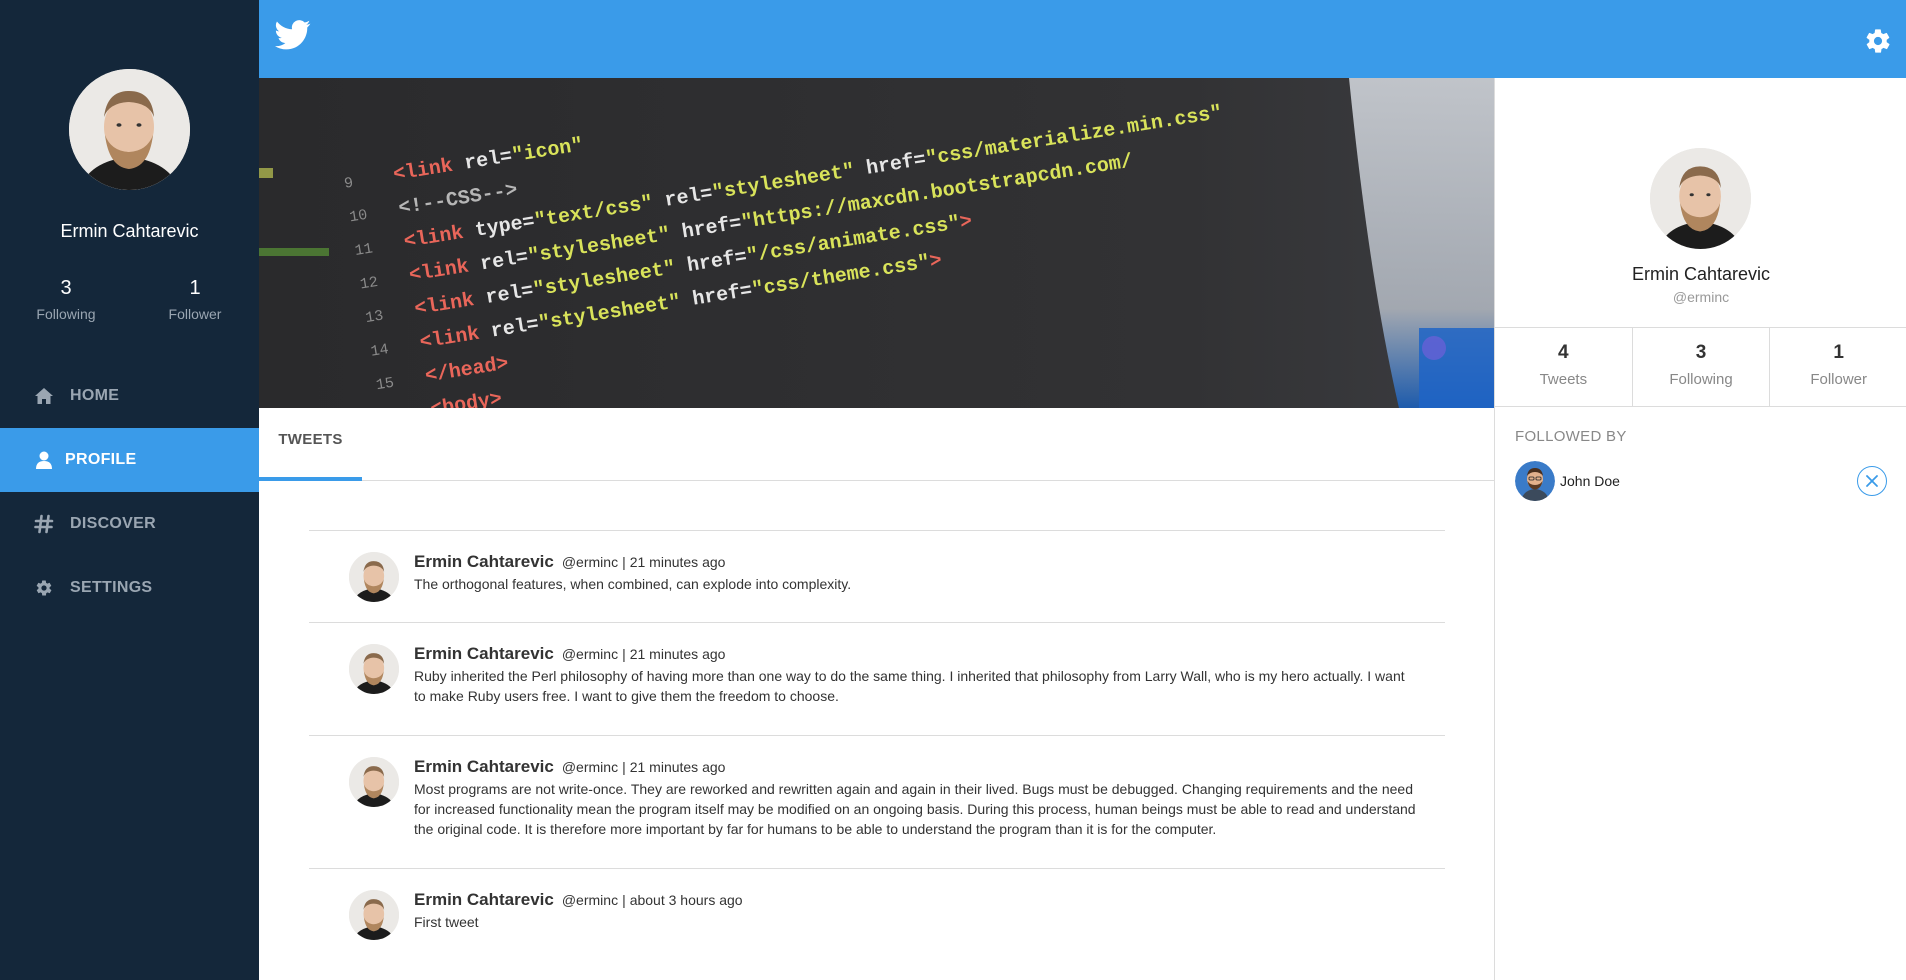 This screenshot has height=980, width=1906. What do you see at coordinates (66, 314) in the screenshot?
I see `sidebar-following-label: Following` at bounding box center [66, 314].